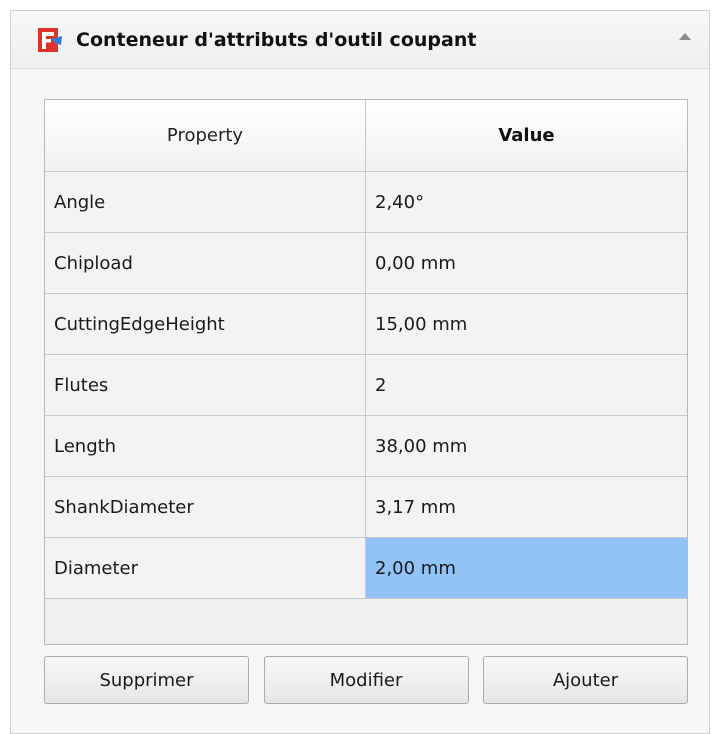 This screenshot has width=715, height=734. I want to click on action-buttons: Supprimer Modifier Ajouter, so click(366, 680).